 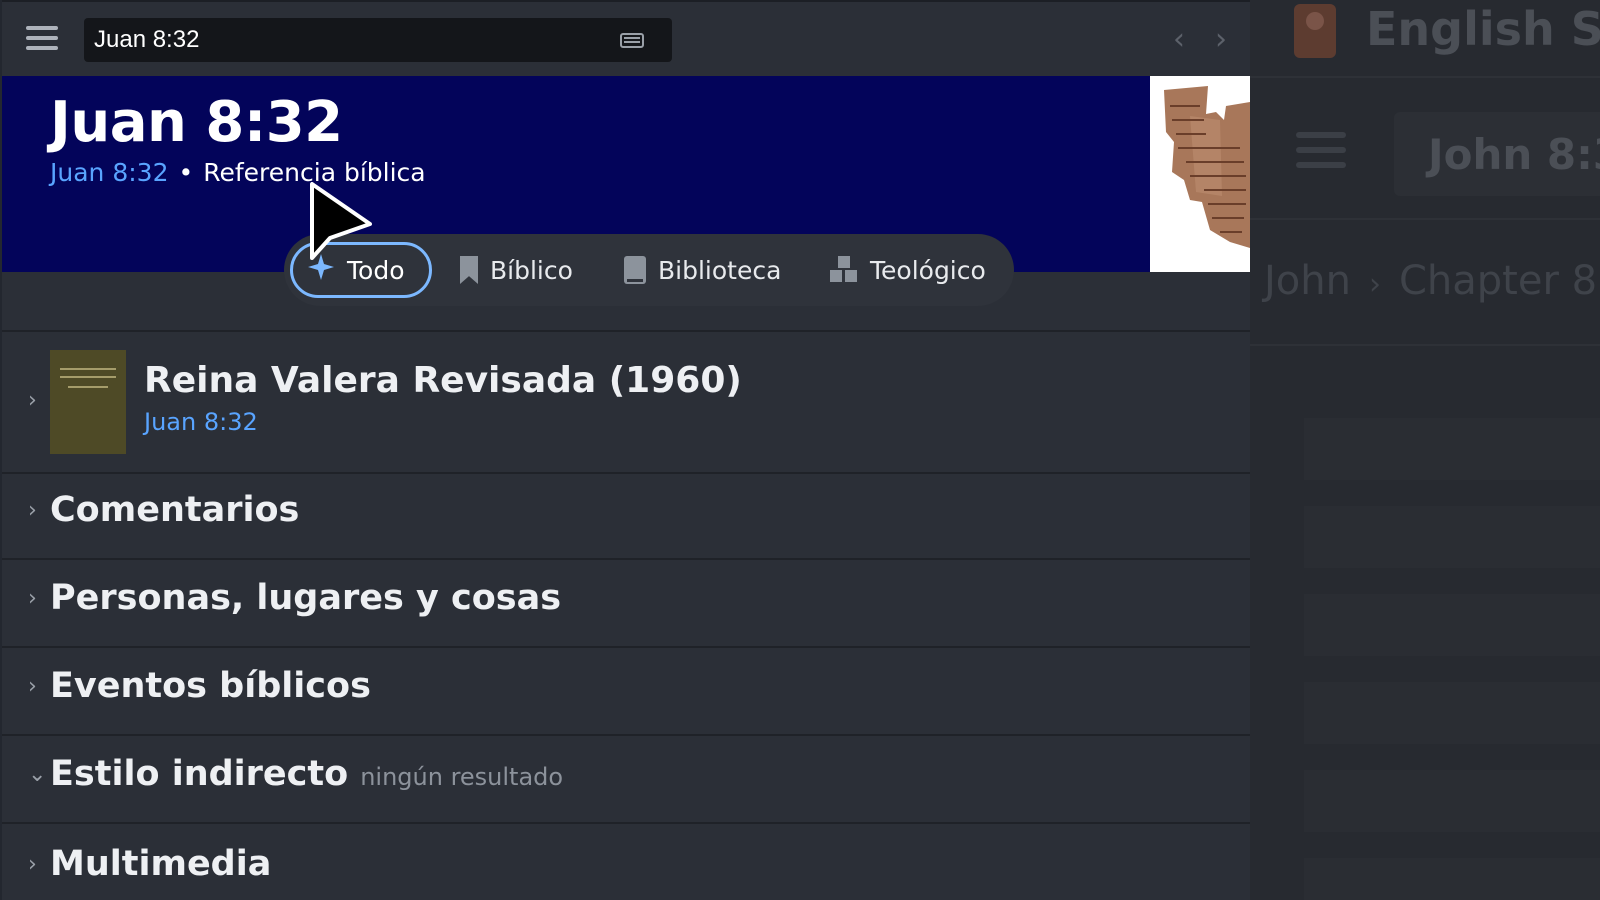 What do you see at coordinates (1221, 40) in the screenshot?
I see `forward-arrow-icon: ›` at bounding box center [1221, 40].